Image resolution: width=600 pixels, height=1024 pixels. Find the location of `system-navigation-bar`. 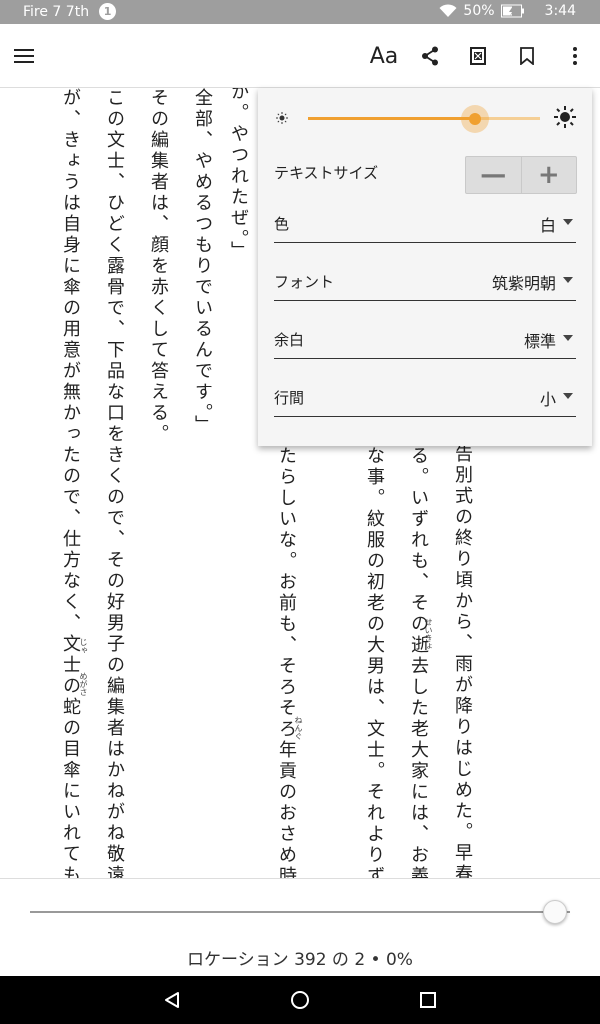

system-navigation-bar is located at coordinates (300, 1000).